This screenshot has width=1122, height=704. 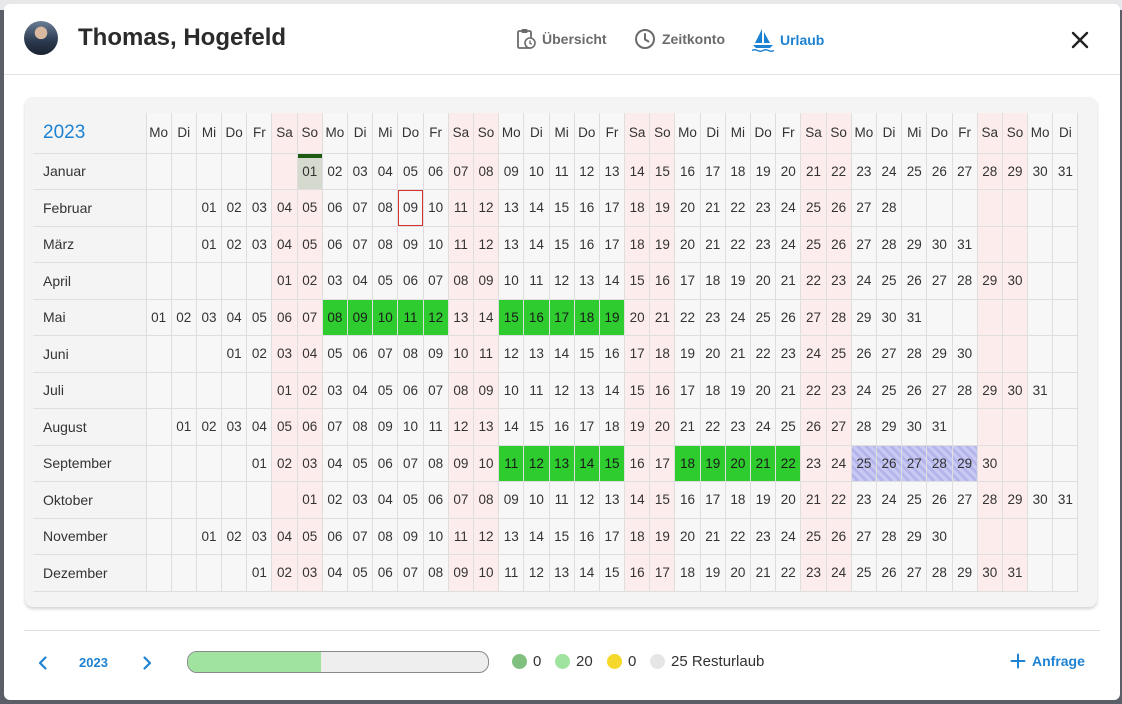 I want to click on day-cell: 31, so click(x=1065, y=171).